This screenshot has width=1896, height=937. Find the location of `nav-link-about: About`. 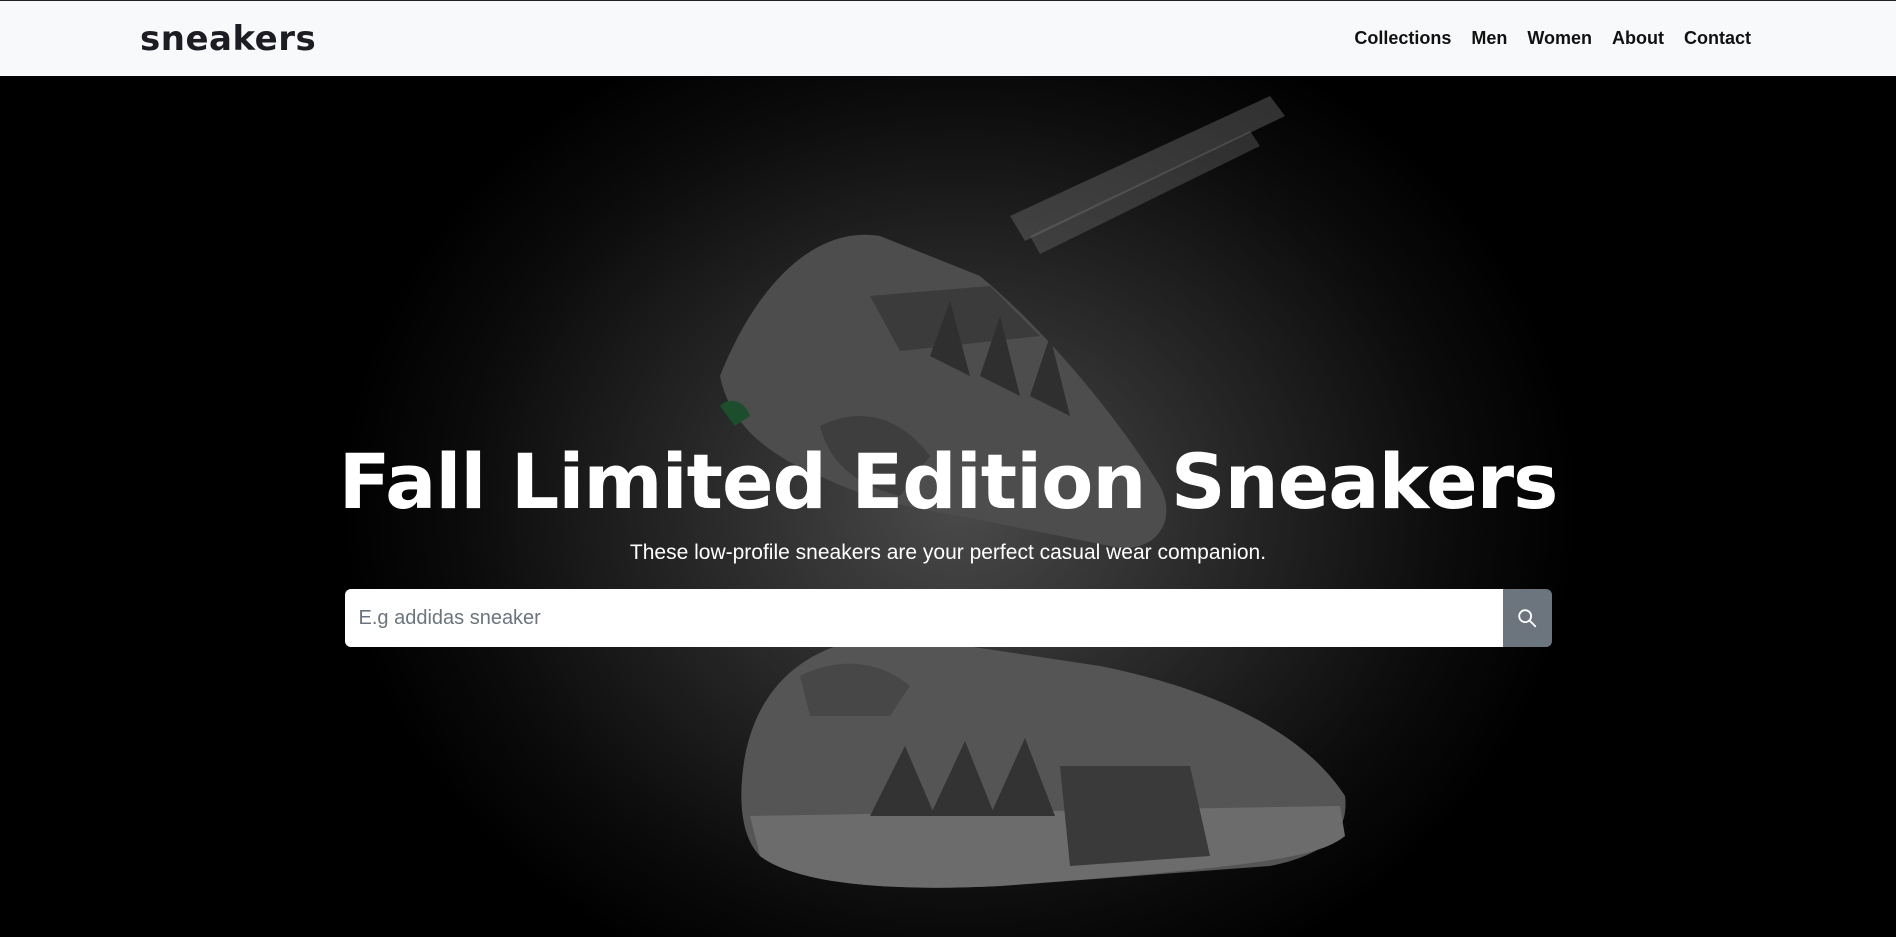

nav-link-about: About is located at coordinates (1638, 38).